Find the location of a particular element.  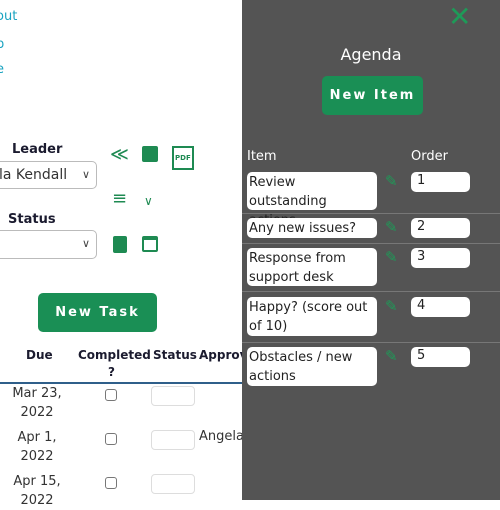

close-icon: ✕ is located at coordinates (459, 16).